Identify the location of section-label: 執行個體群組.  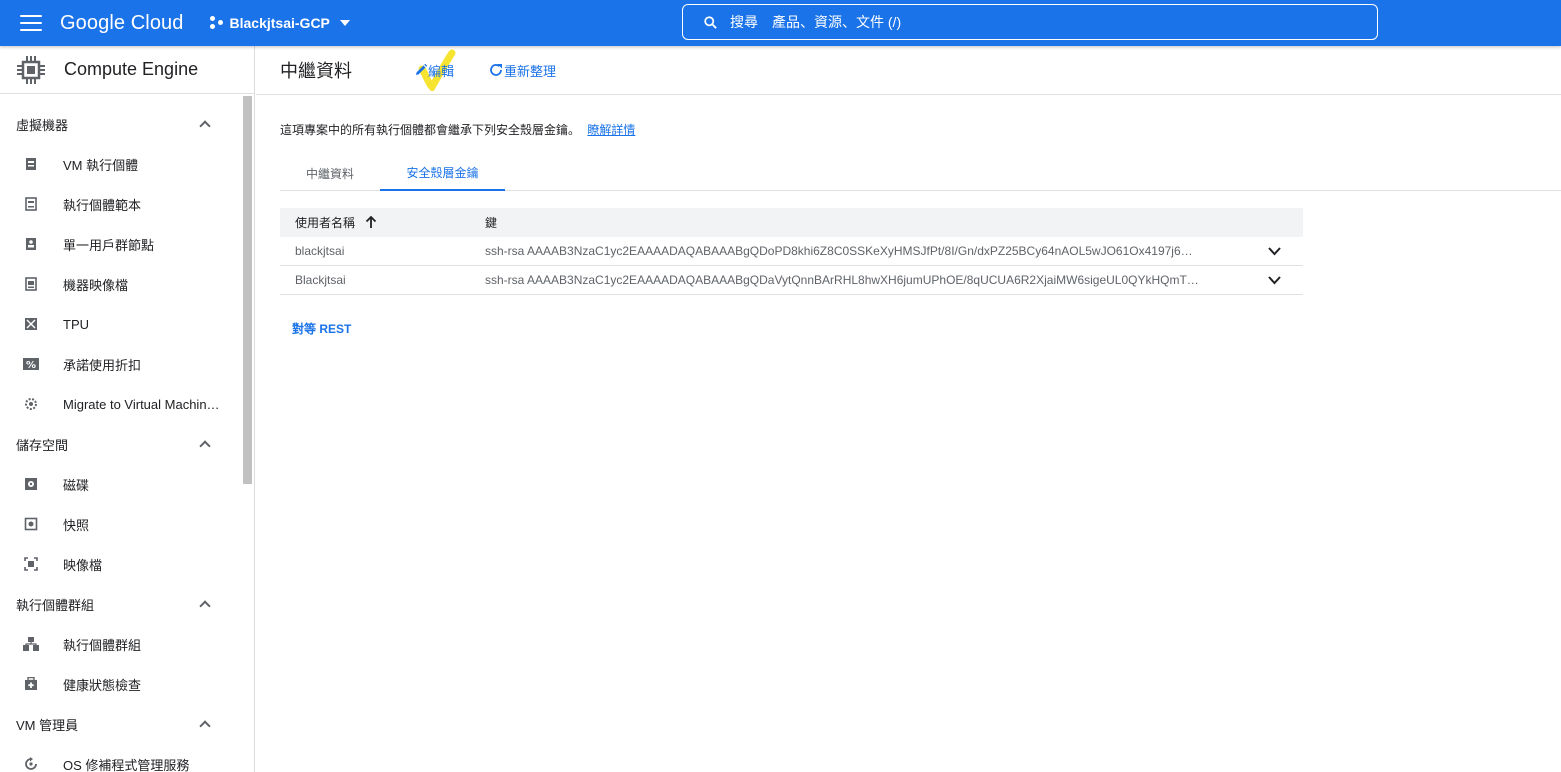
(55, 605).